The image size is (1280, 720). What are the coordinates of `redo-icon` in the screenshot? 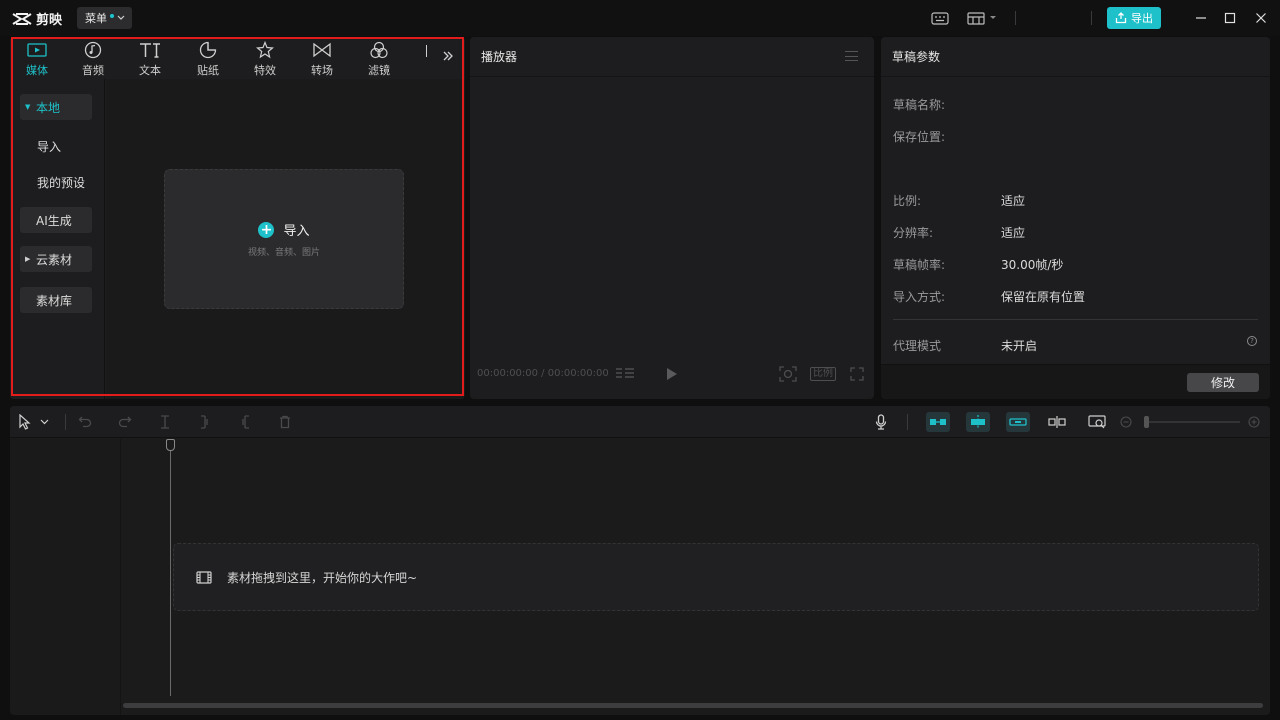 It's located at (125, 422).